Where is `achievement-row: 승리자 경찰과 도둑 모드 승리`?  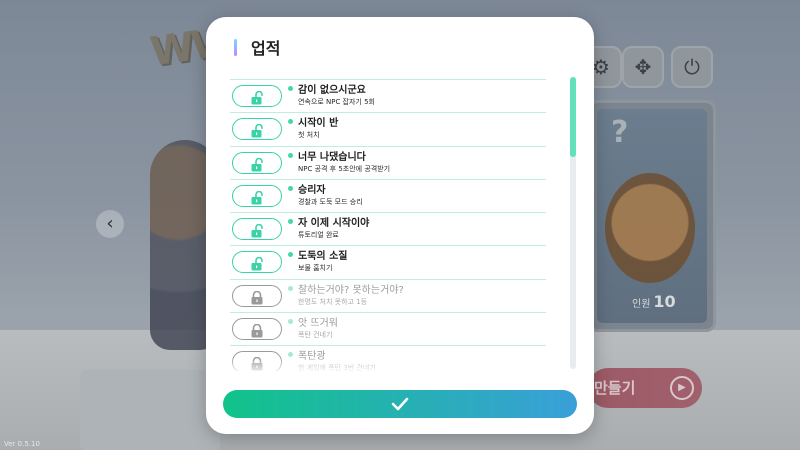
achievement-row: 승리자 경찰과 도둑 모드 승리 is located at coordinates (388, 195).